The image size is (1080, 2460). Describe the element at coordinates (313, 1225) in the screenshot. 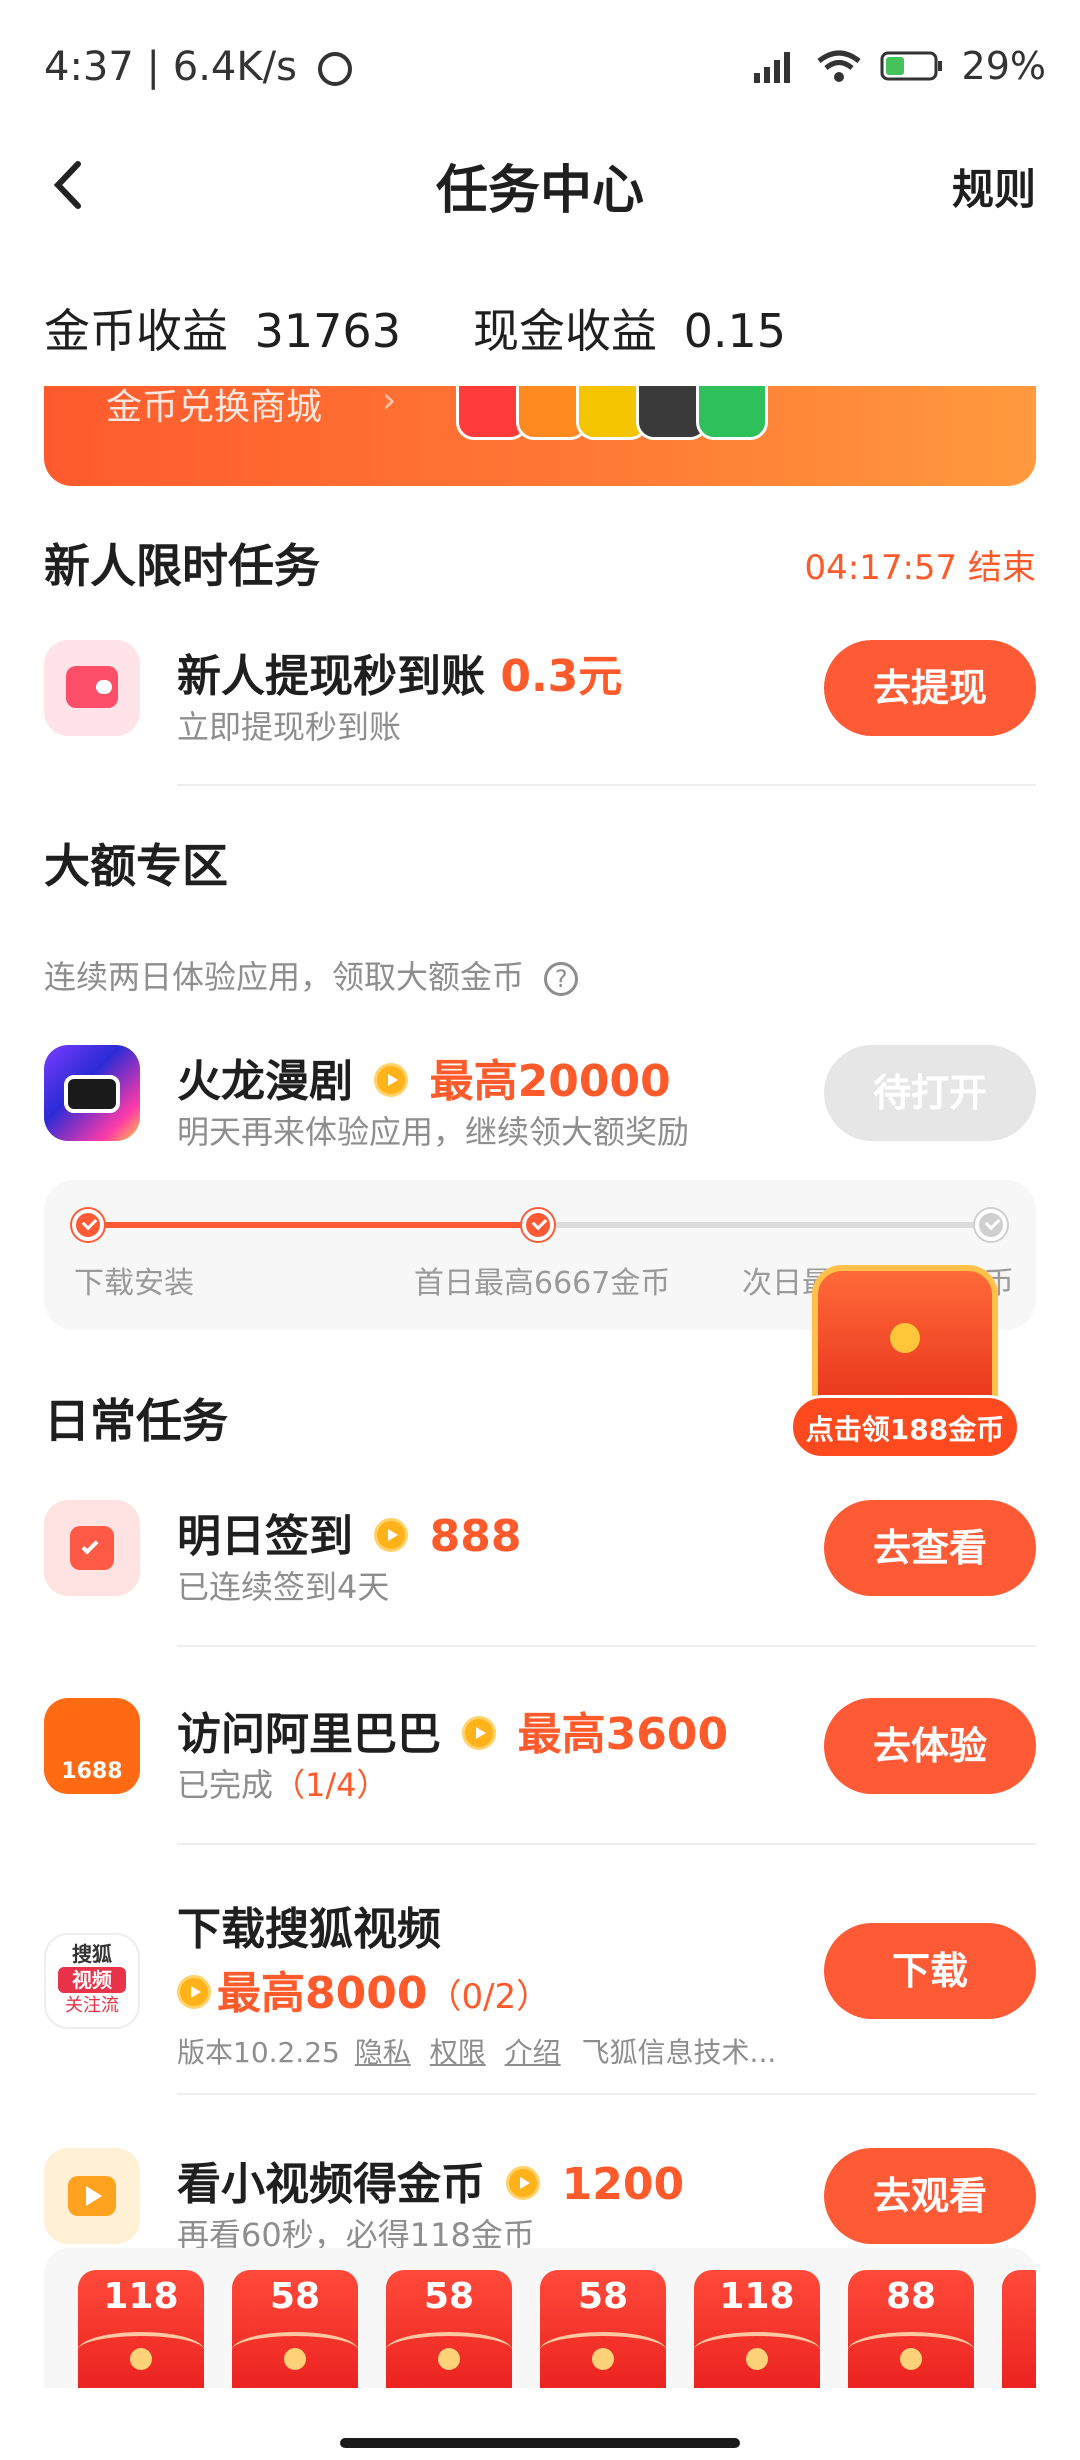

I see `progress-fill` at that location.